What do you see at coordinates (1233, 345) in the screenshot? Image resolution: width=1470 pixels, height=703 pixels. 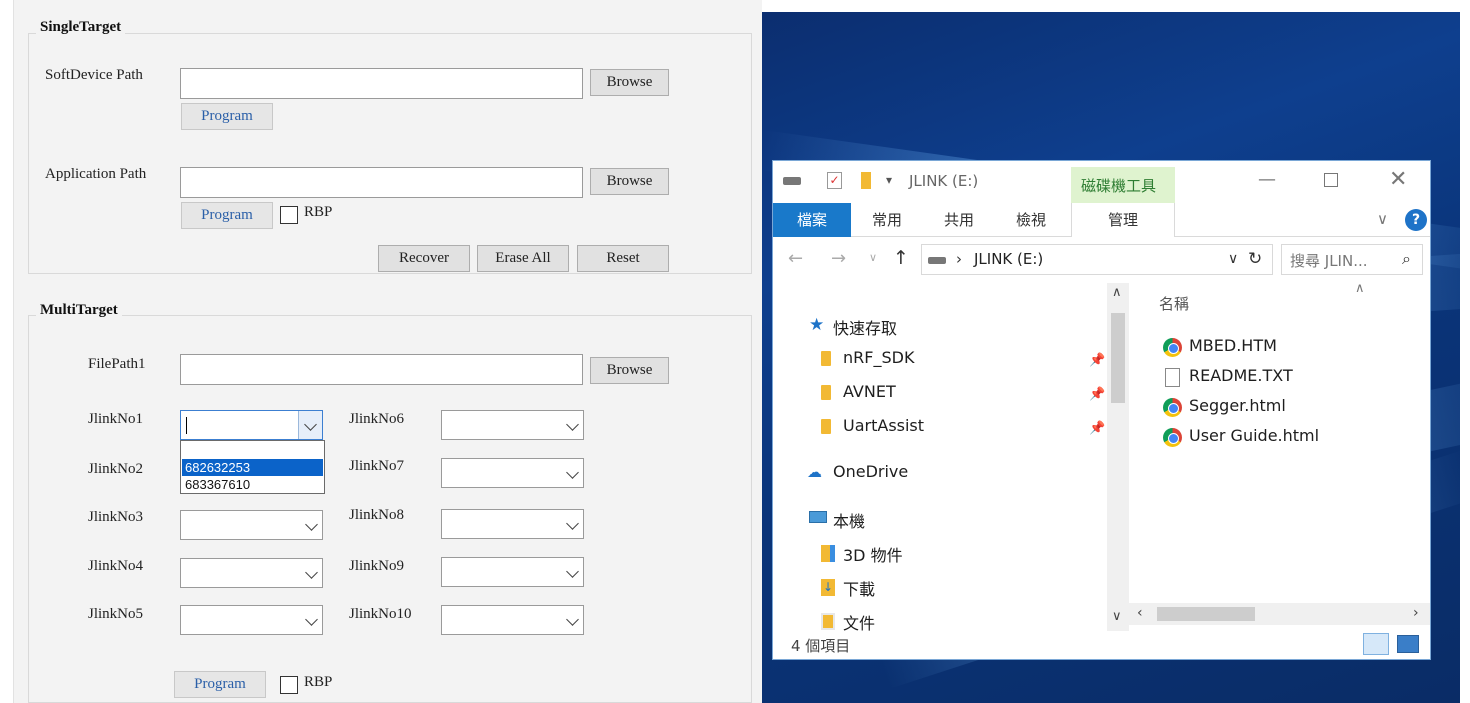 I see `file-item: MBED.HTM` at bounding box center [1233, 345].